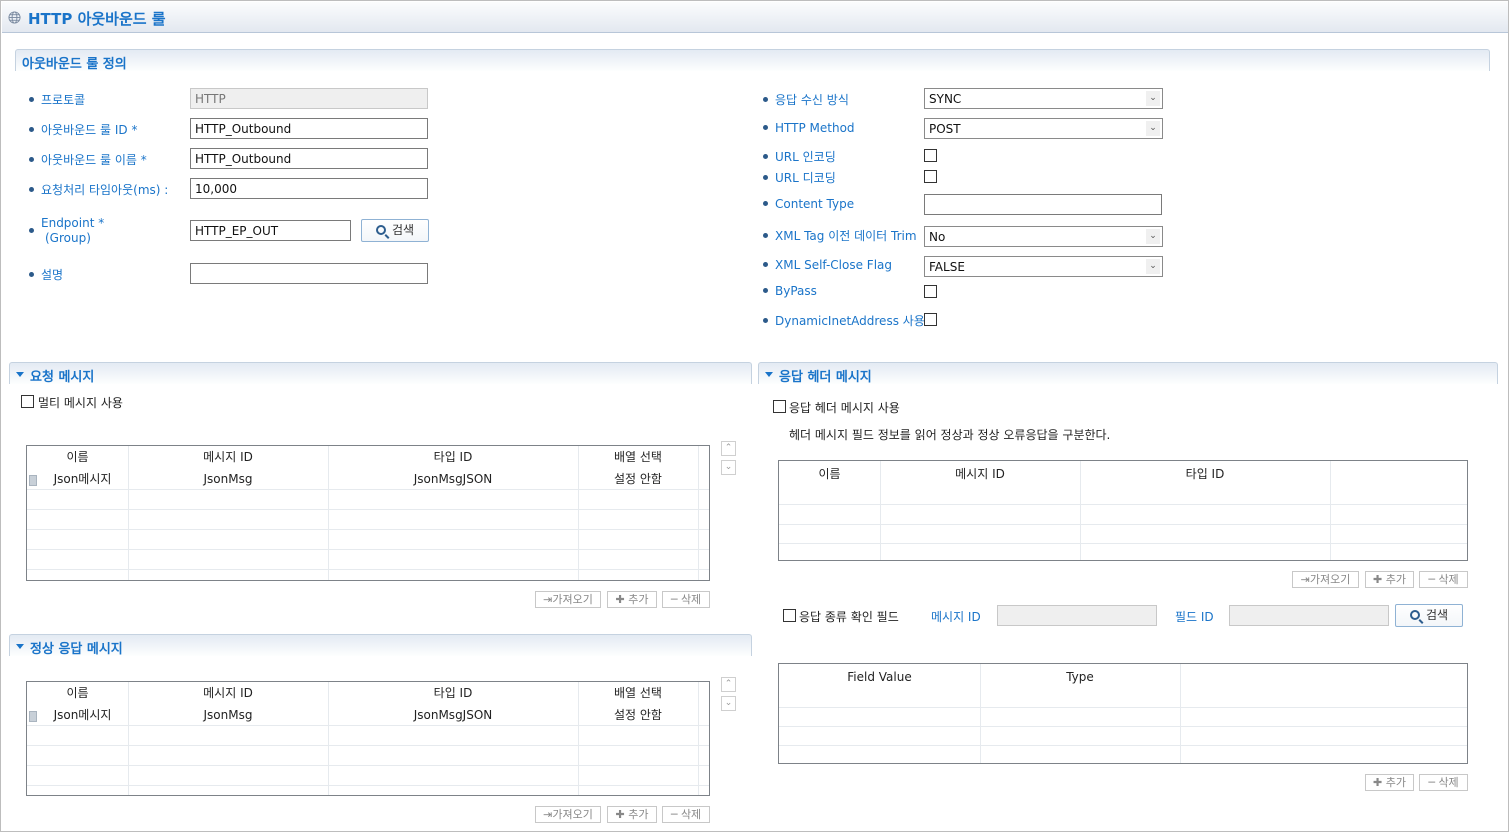 The height and width of the screenshot is (832, 1509). Describe the element at coordinates (1128, 373) in the screenshot. I see `section-header-response-header: 응답 헤더 메시지` at that location.